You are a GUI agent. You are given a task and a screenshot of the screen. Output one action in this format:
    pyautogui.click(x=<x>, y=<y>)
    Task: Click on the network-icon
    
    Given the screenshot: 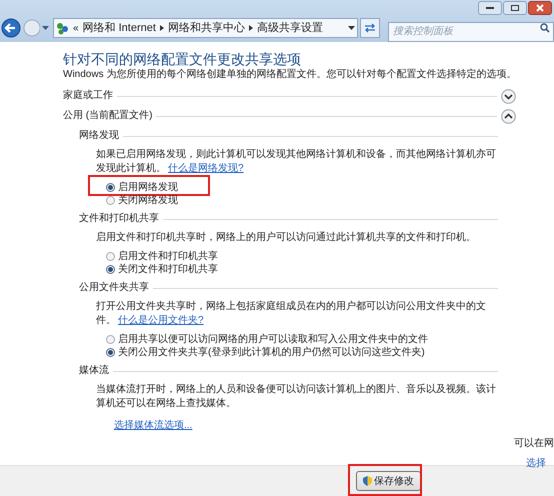 What is the action you would take?
    pyautogui.click(x=62, y=28)
    